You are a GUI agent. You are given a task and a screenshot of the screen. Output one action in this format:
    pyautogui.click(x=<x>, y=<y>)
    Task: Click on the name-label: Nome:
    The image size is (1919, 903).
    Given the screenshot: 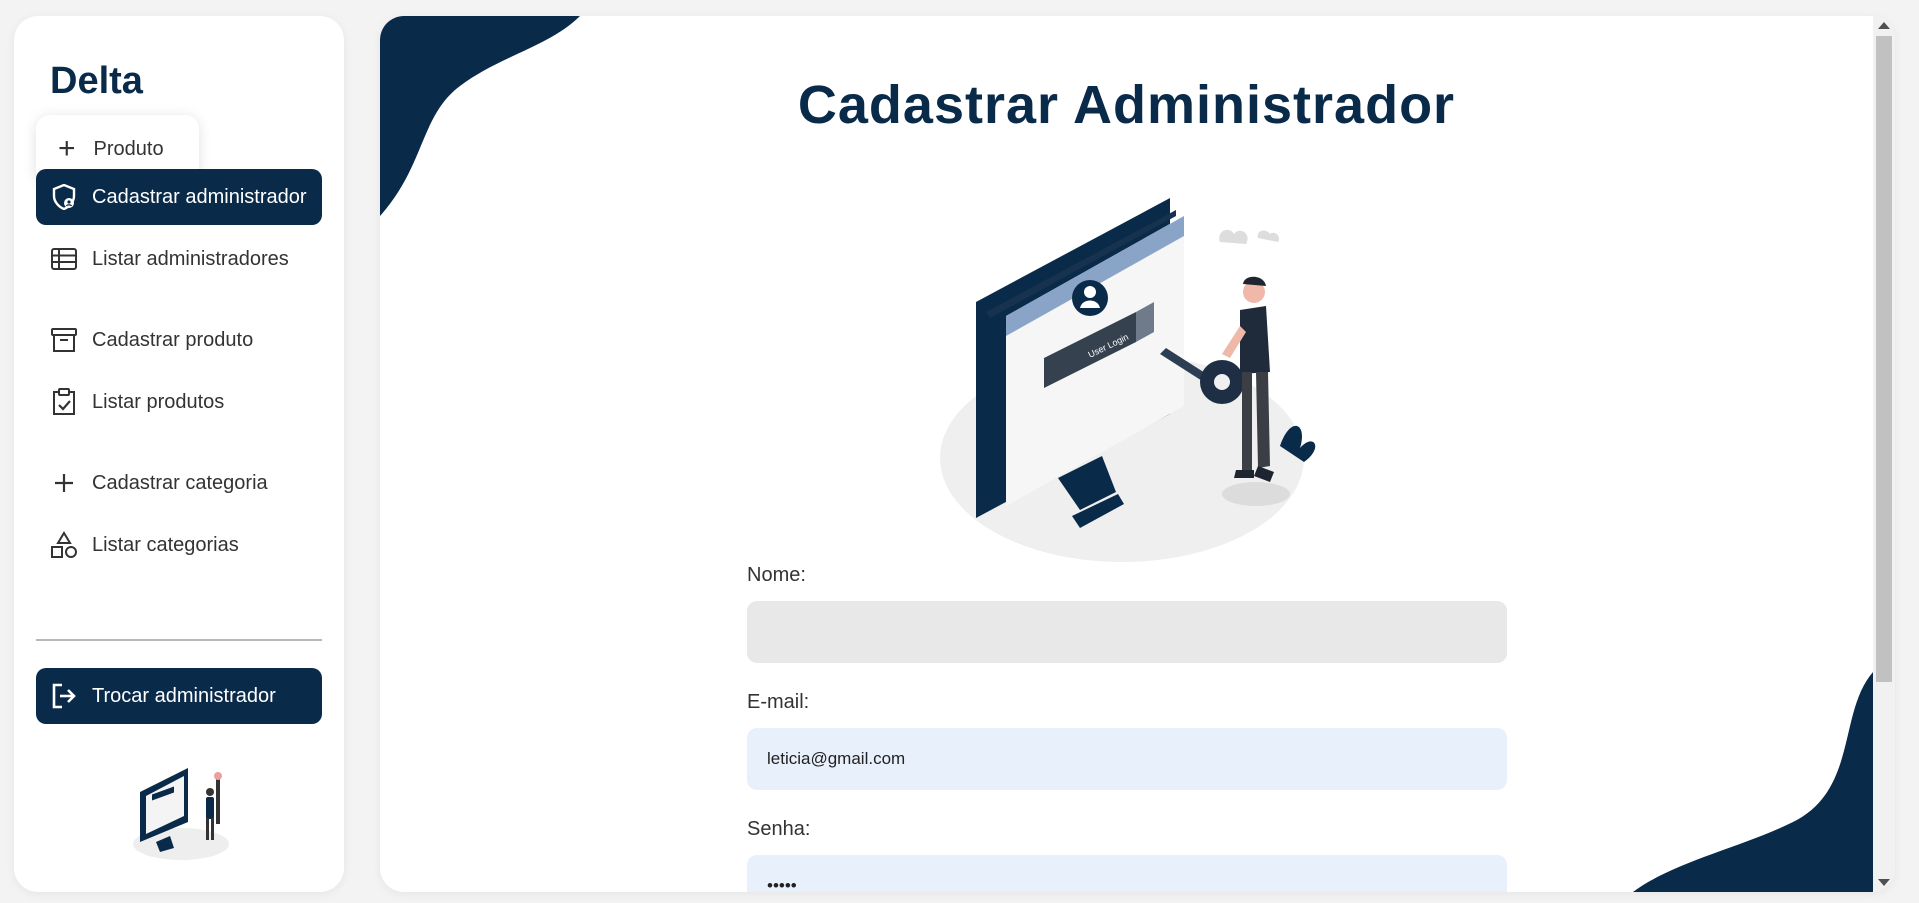 What is the action you would take?
    pyautogui.click(x=776, y=575)
    